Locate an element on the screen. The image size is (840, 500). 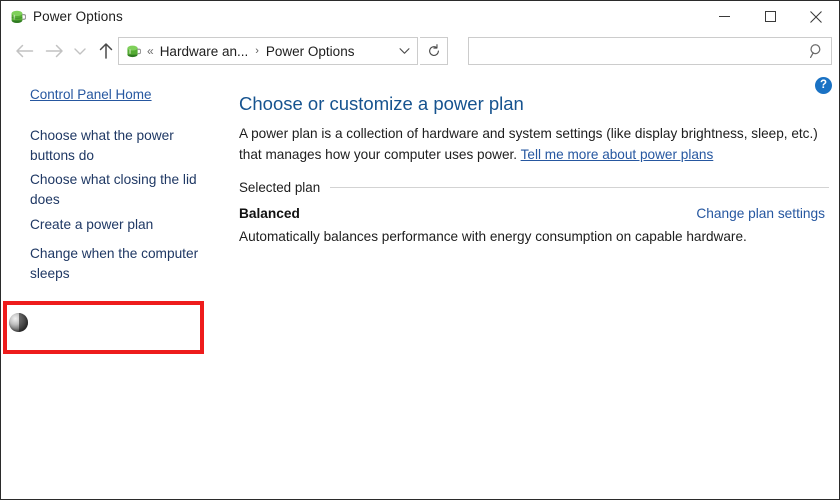
selected-plan-group-header: Selected plan is located at coordinates (534, 187).